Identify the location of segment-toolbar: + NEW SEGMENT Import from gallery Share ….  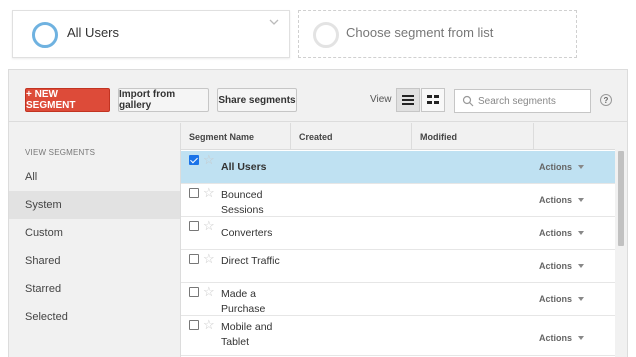
(318, 96).